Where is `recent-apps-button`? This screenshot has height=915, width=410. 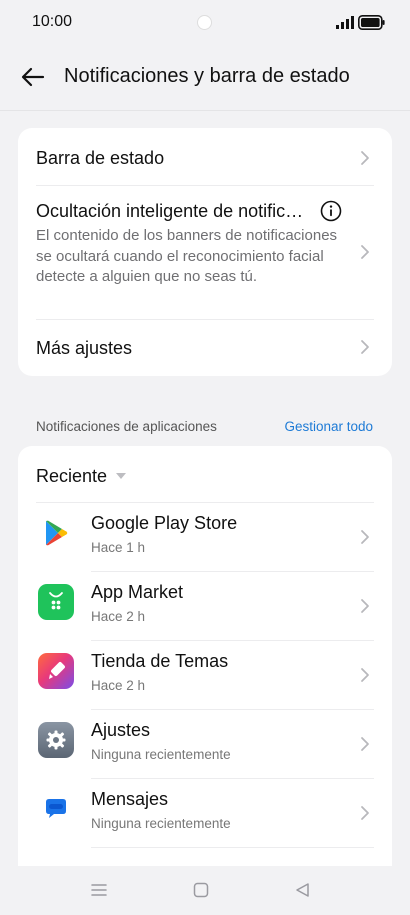
recent-apps-button is located at coordinates (99, 890).